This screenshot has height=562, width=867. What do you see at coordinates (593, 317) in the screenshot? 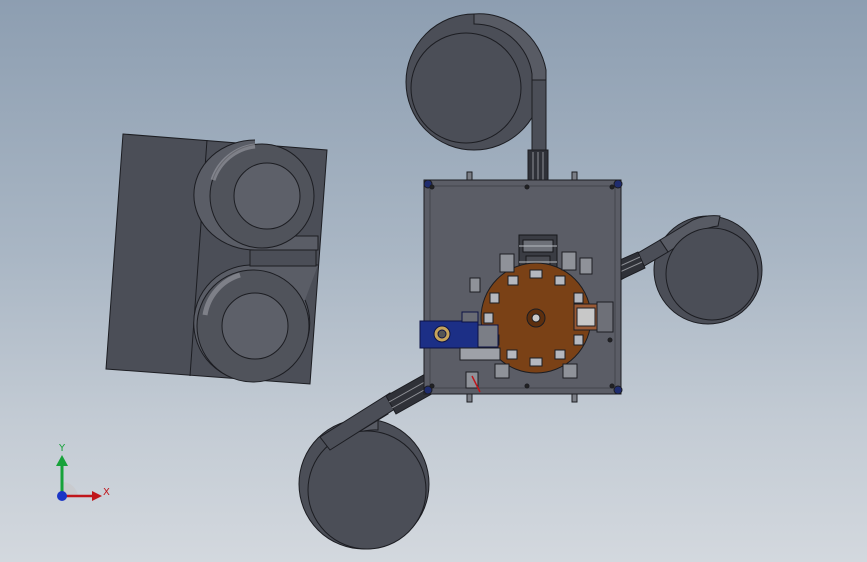
I see `station-right` at bounding box center [593, 317].